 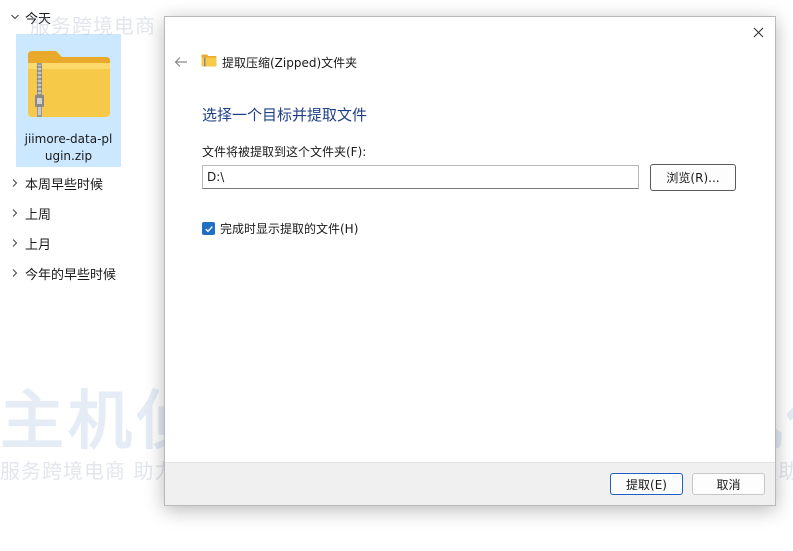 I want to click on group-label: 上月, so click(x=38, y=245).